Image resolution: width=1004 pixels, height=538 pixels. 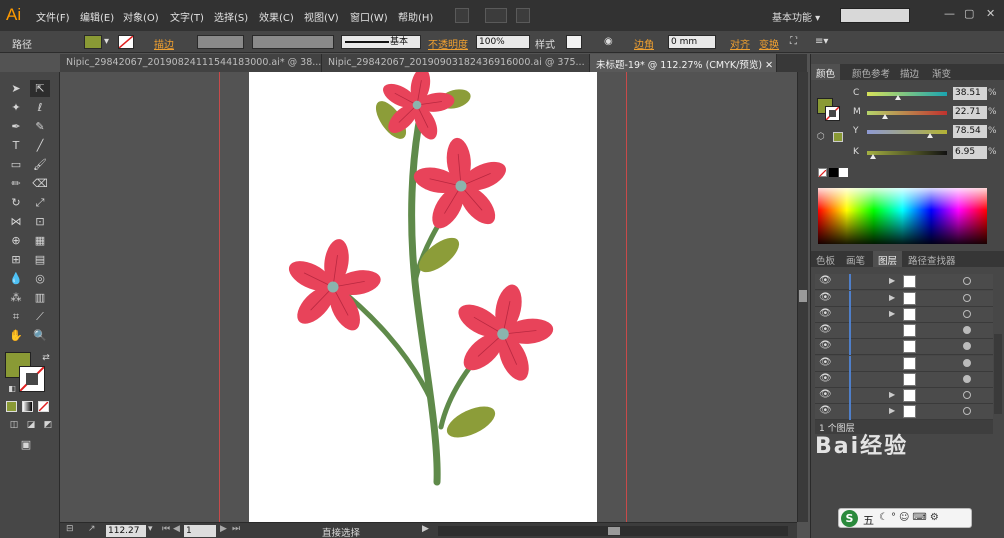 I want to click on black-knob, so click(x=872, y=156).